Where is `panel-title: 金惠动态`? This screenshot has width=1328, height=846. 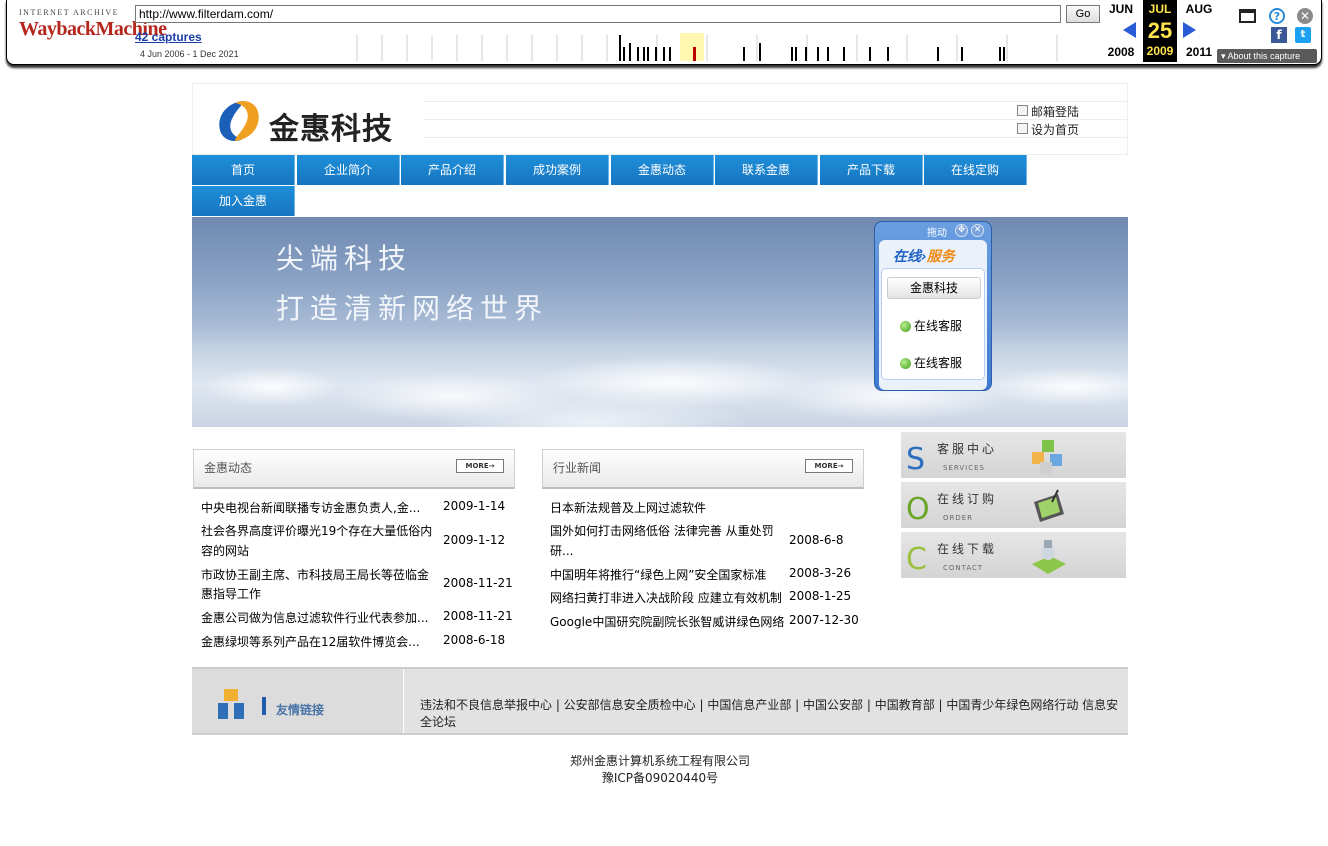 panel-title: 金惠动态 is located at coordinates (228, 468).